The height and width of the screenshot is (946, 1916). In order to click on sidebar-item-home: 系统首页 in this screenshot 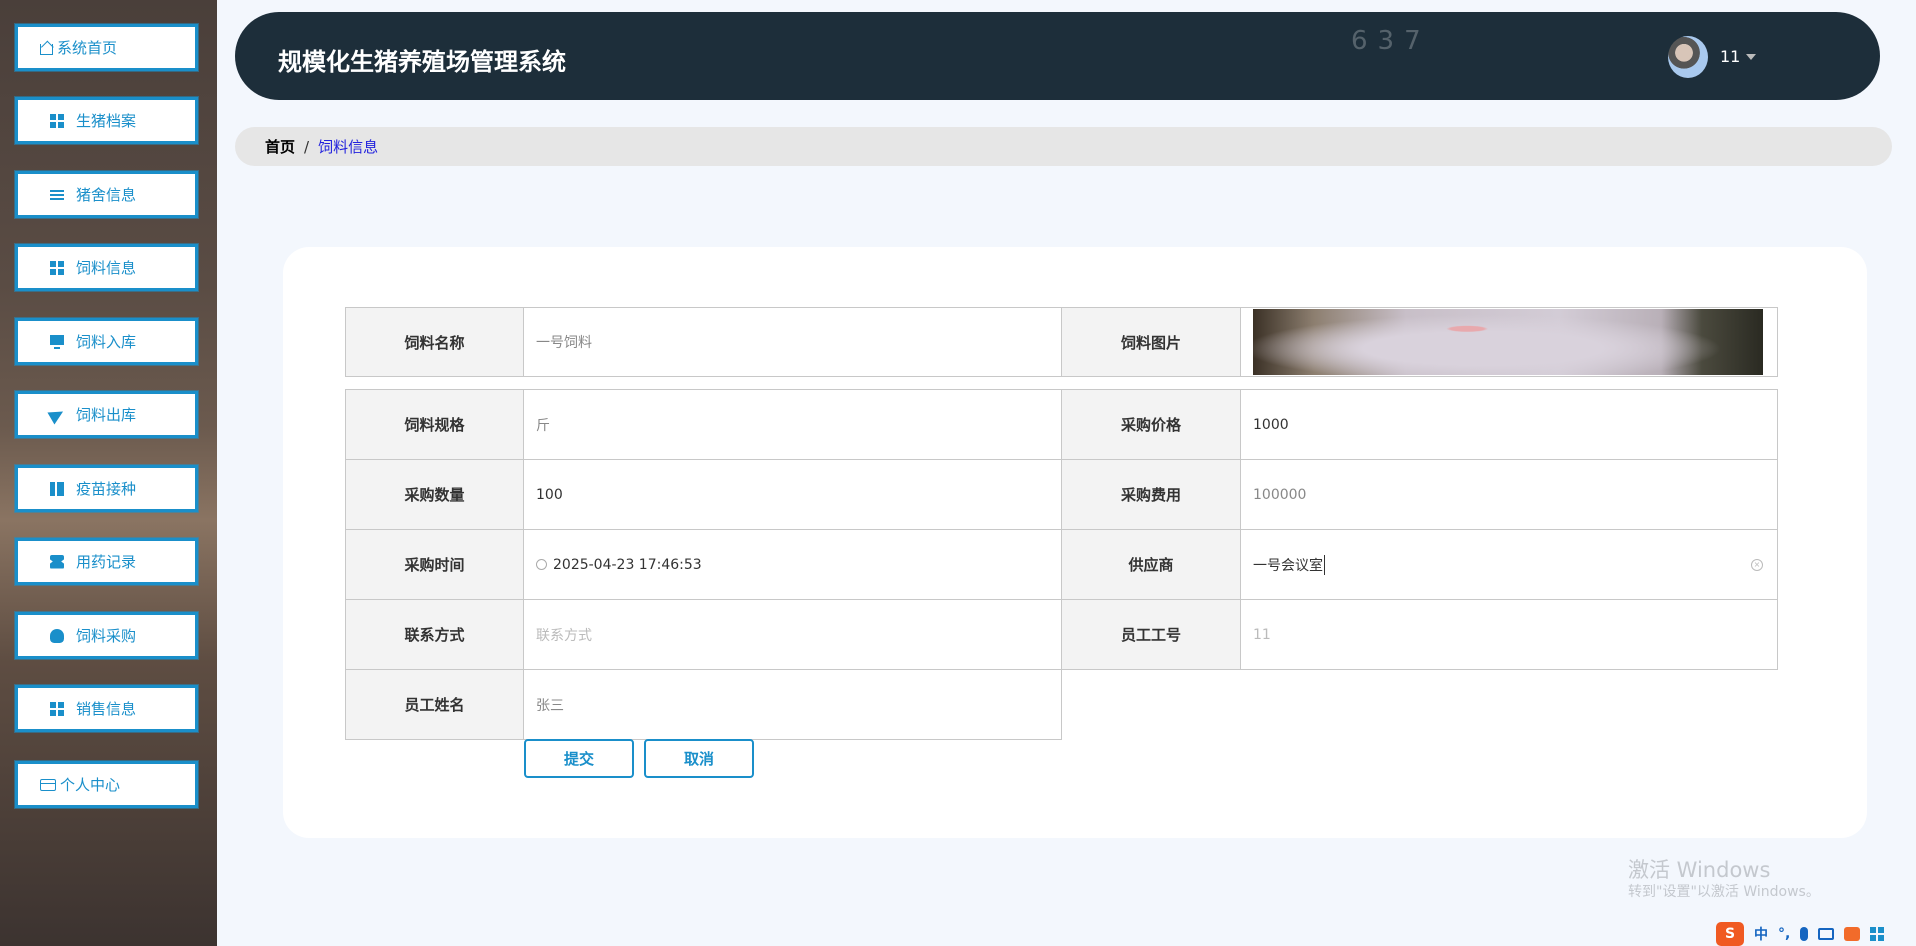, I will do `click(106, 47)`.